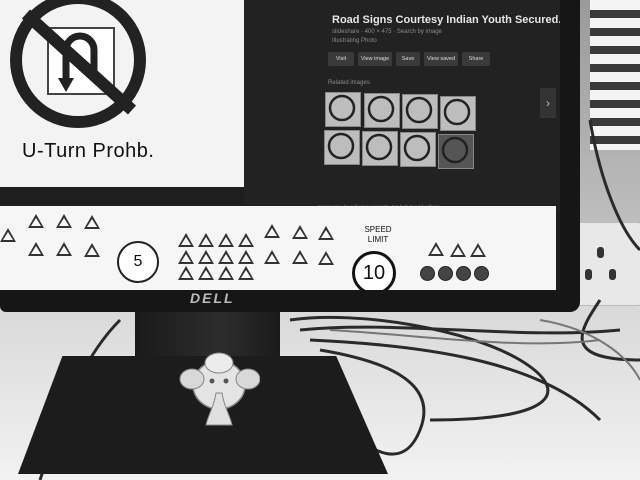 The height and width of the screenshot is (480, 640). Describe the element at coordinates (378, 234) in the screenshot. I see `speed-limit-label: SPEED LIMIT` at that location.